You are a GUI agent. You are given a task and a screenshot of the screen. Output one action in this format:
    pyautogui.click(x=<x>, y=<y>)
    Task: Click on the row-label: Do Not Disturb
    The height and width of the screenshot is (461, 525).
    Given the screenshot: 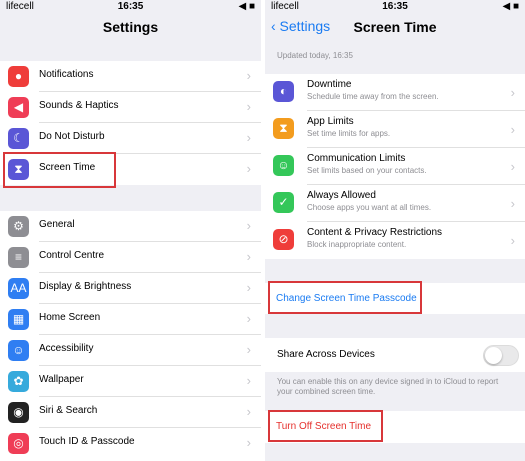 What is the action you would take?
    pyautogui.click(x=72, y=136)
    